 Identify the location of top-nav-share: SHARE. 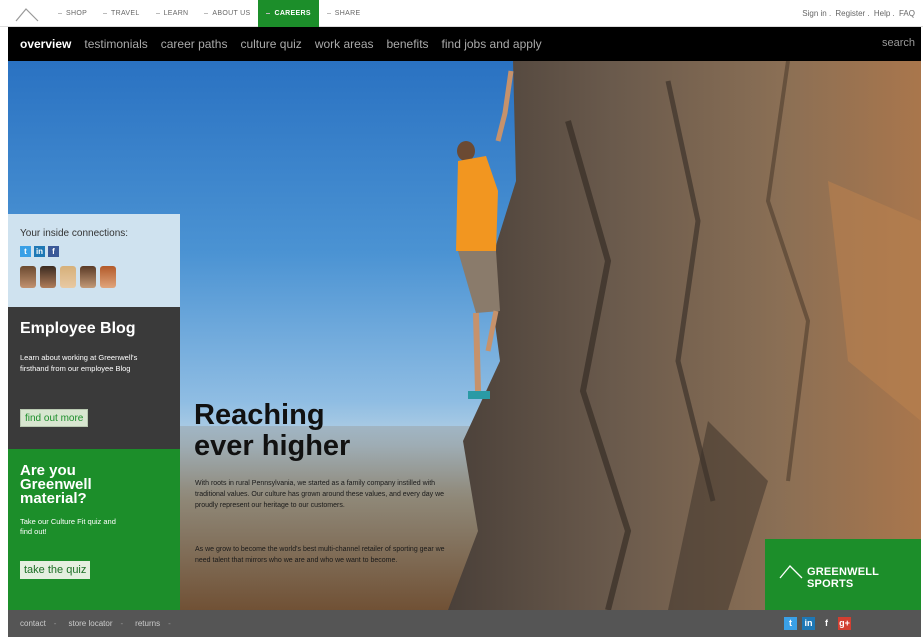
(344, 13).